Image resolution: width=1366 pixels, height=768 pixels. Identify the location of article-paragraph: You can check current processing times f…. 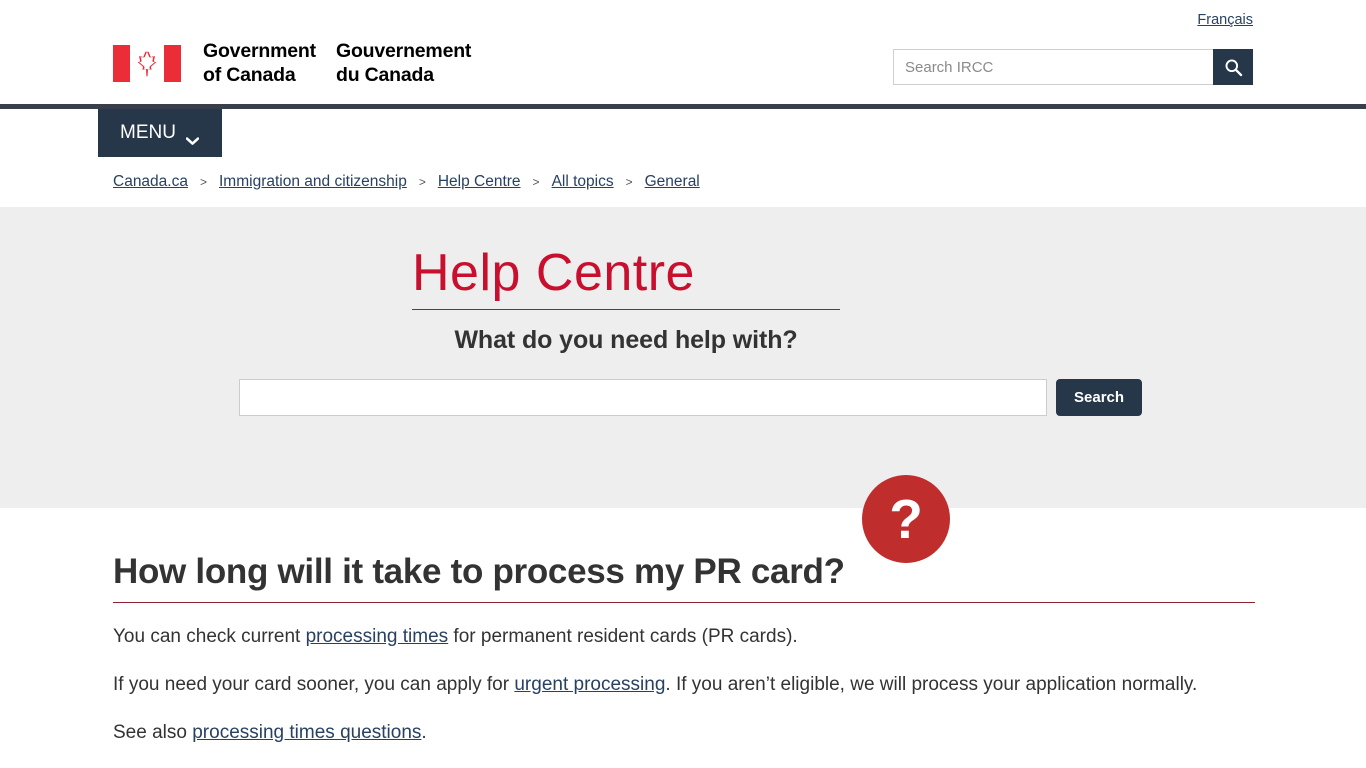
(675, 627).